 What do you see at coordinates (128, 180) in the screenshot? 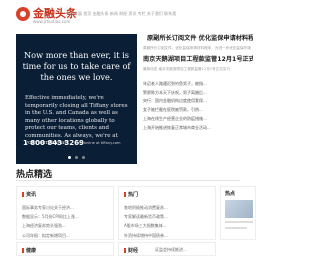
I see `section-divider` at bounding box center [128, 180].